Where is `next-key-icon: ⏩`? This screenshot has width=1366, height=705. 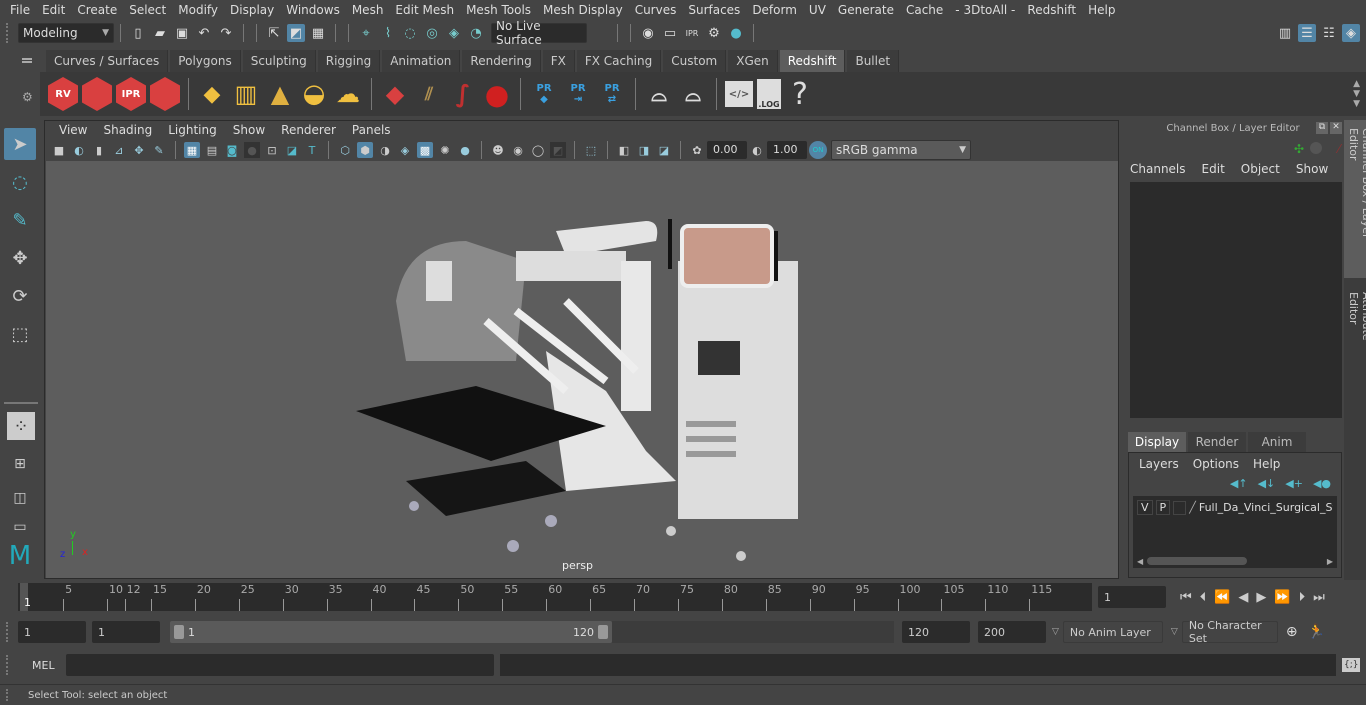 next-key-icon: ⏩ is located at coordinates (1282, 597).